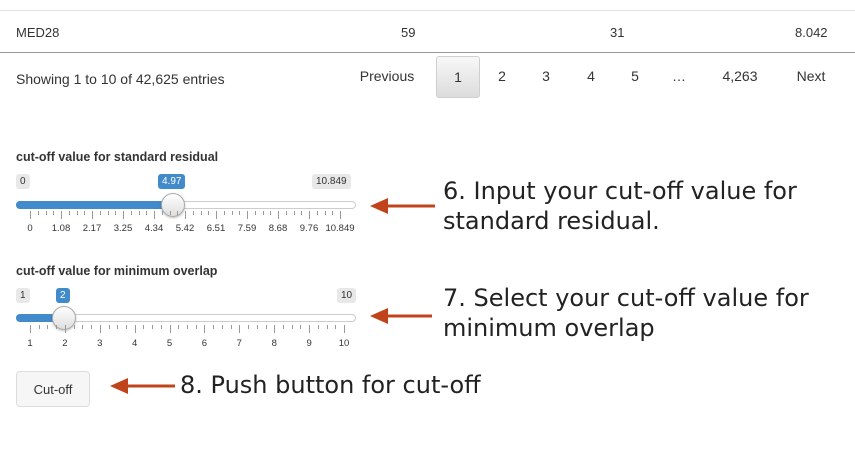  Describe the element at coordinates (379, 316) in the screenshot. I see `arrow-7-icon` at that location.